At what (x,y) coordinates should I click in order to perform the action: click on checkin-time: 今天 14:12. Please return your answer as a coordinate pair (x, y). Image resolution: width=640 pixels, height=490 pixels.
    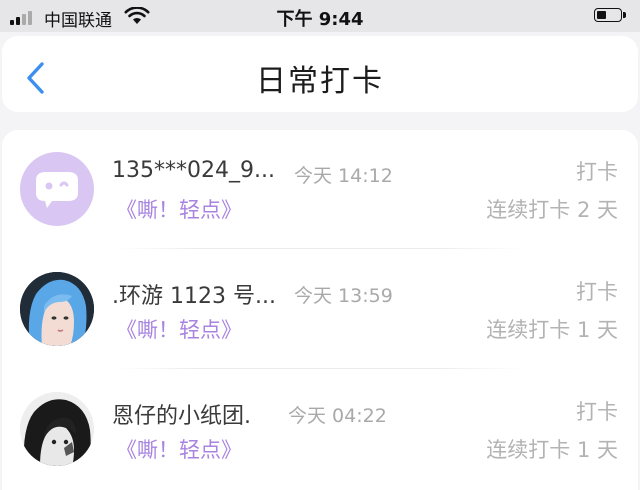
    Looking at the image, I should click on (343, 176).